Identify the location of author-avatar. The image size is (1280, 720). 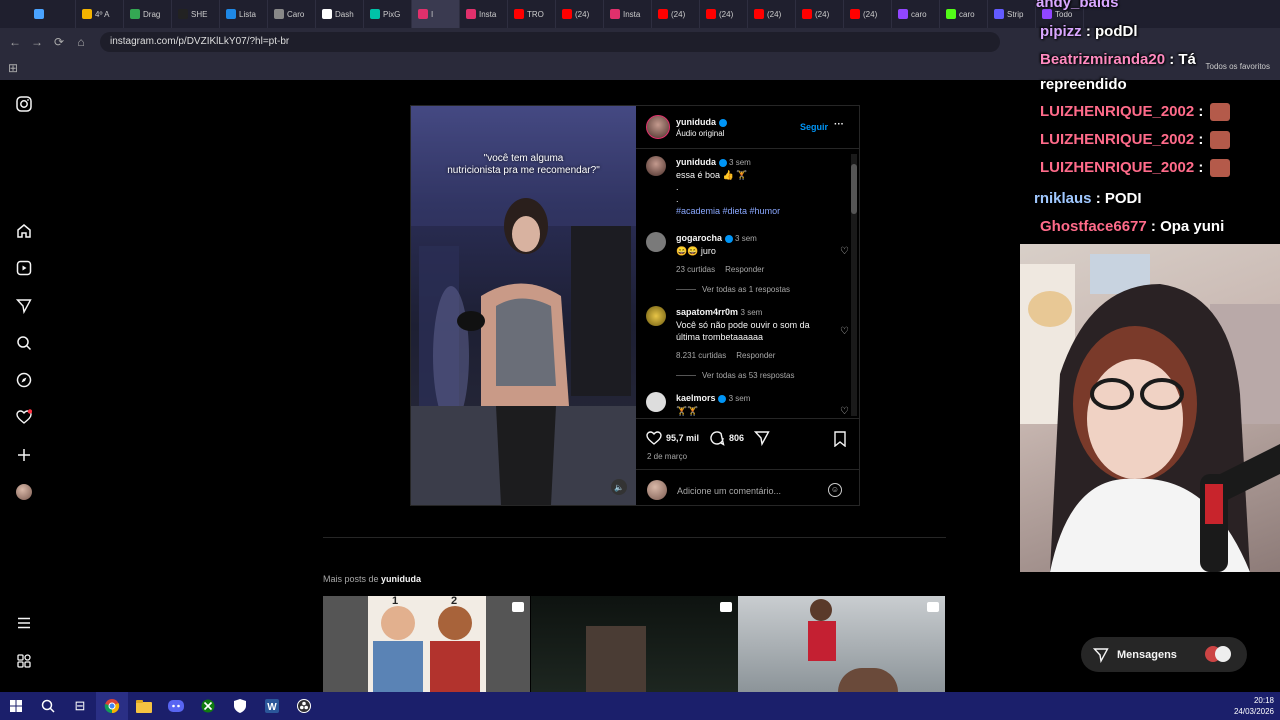
(658, 127).